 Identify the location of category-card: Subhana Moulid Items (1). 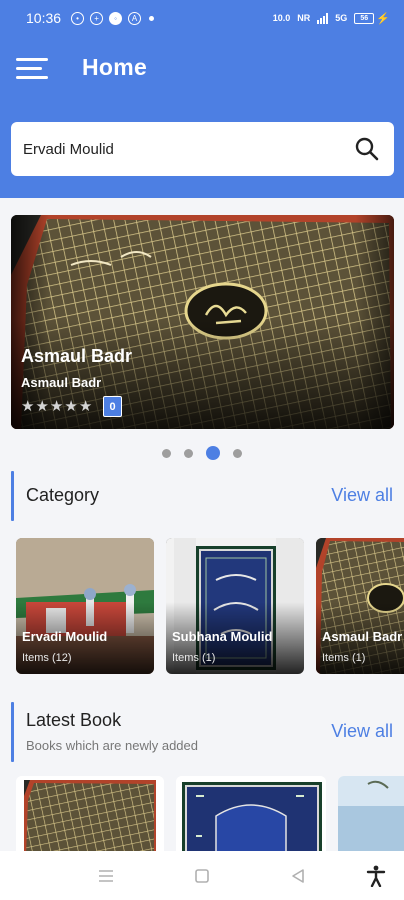
(235, 606).